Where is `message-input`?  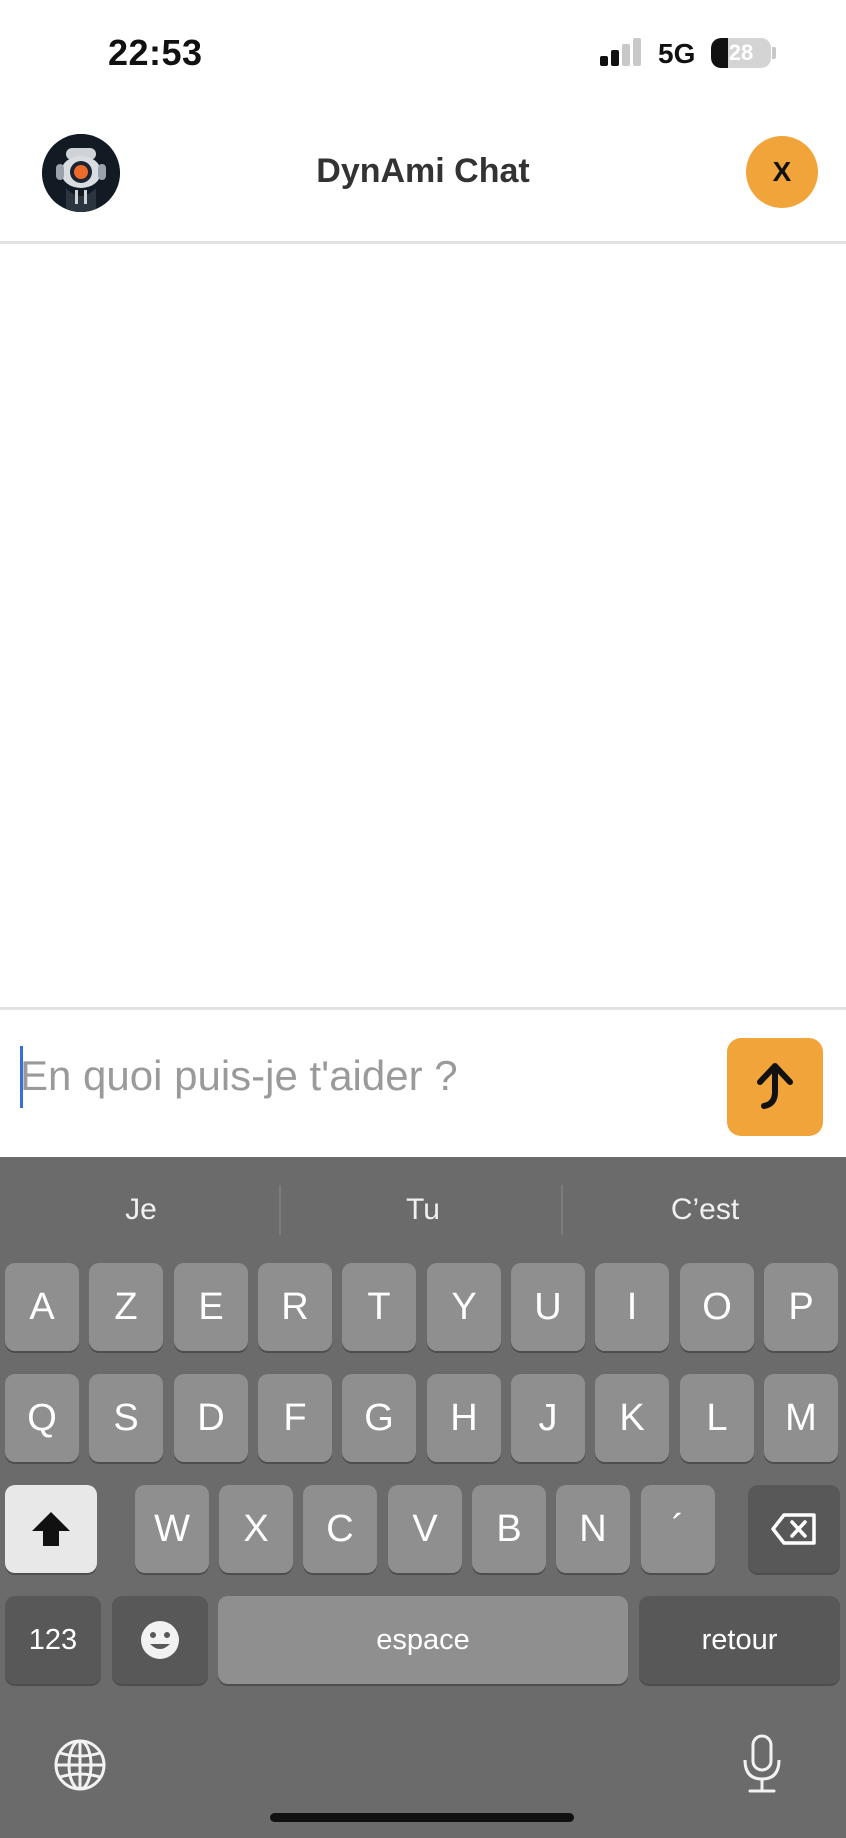 message-input is located at coordinates (365, 1076).